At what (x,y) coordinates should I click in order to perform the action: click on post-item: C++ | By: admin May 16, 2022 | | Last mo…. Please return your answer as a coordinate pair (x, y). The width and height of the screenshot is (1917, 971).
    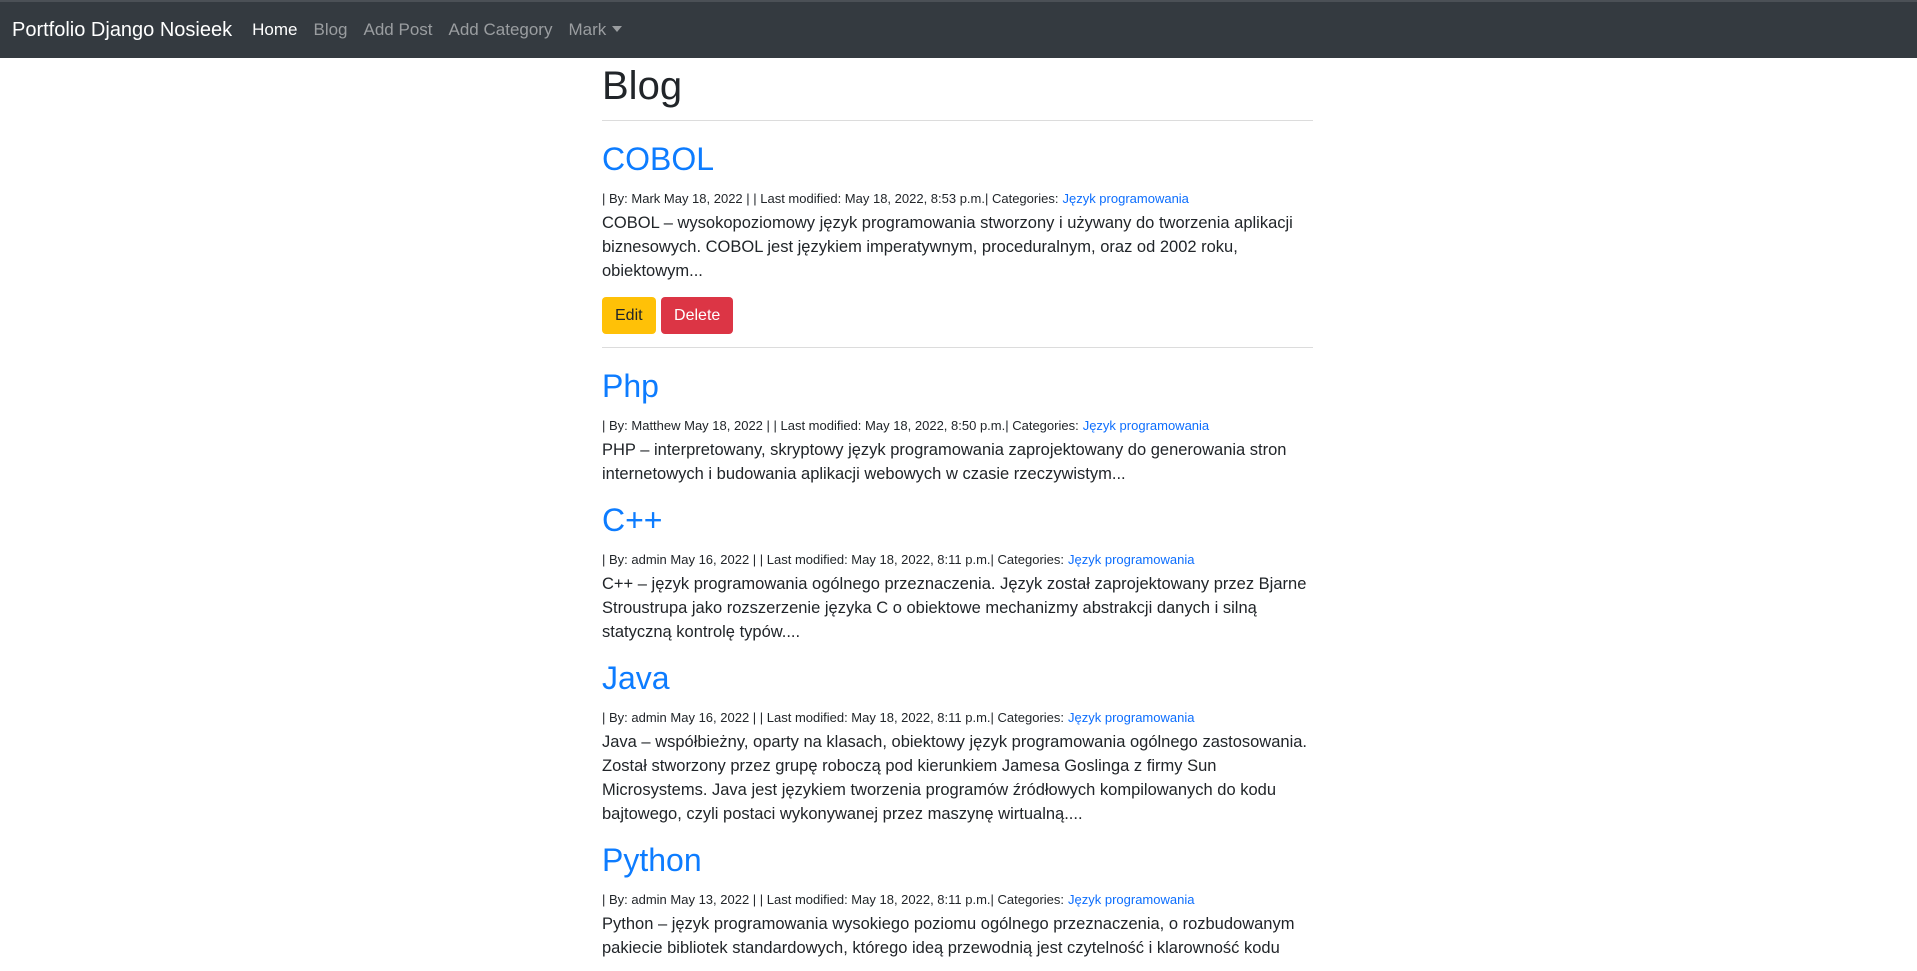
    Looking at the image, I should click on (957, 572).